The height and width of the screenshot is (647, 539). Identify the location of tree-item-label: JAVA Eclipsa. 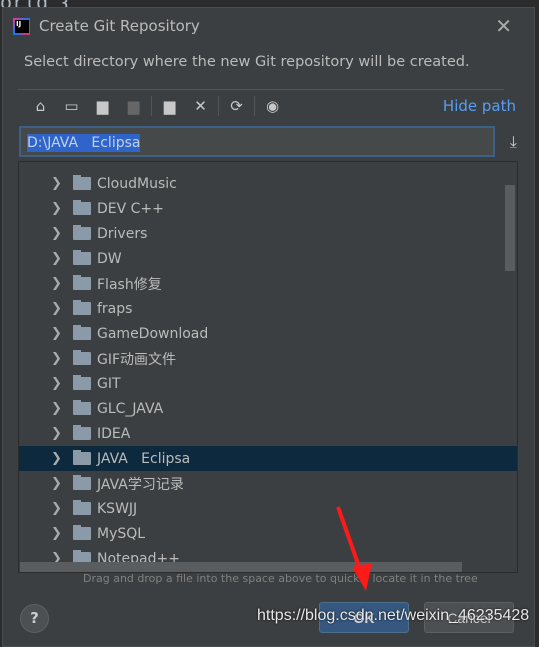
(144, 458).